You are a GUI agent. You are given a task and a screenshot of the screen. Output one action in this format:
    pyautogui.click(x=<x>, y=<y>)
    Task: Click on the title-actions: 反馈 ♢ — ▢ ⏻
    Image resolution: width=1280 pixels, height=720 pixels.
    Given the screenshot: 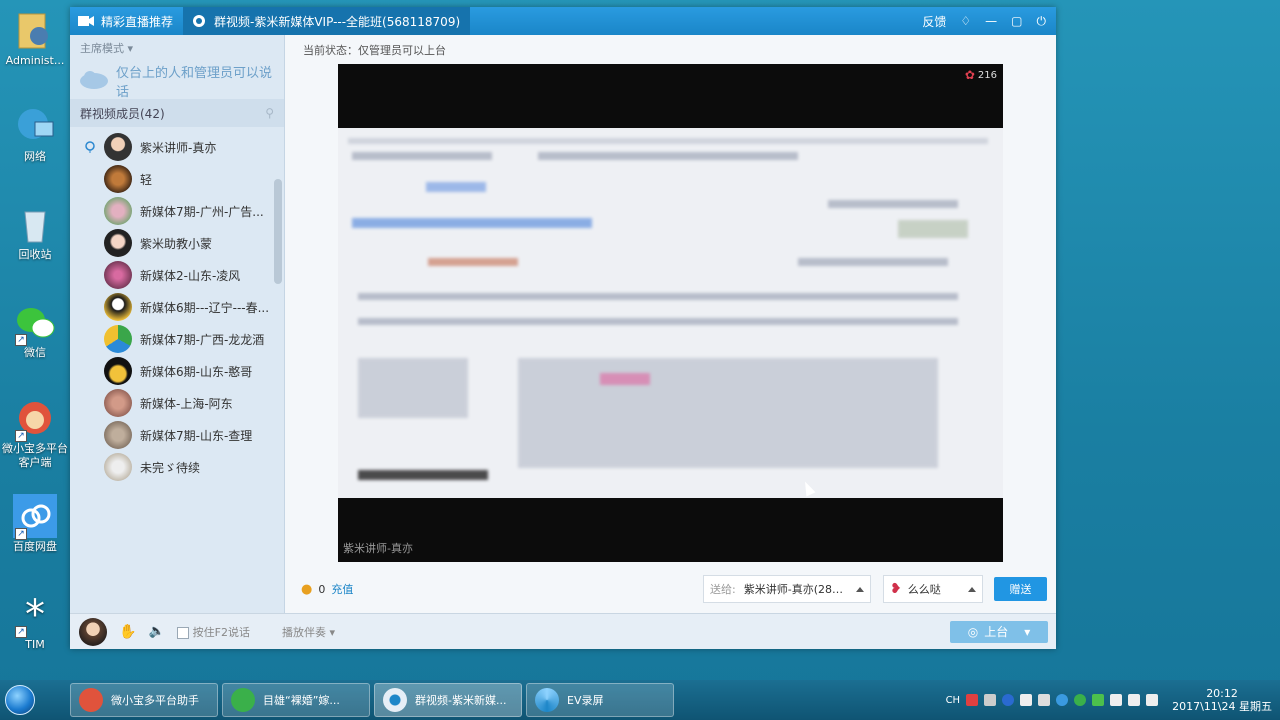 What is the action you would take?
    pyautogui.click(x=989, y=21)
    